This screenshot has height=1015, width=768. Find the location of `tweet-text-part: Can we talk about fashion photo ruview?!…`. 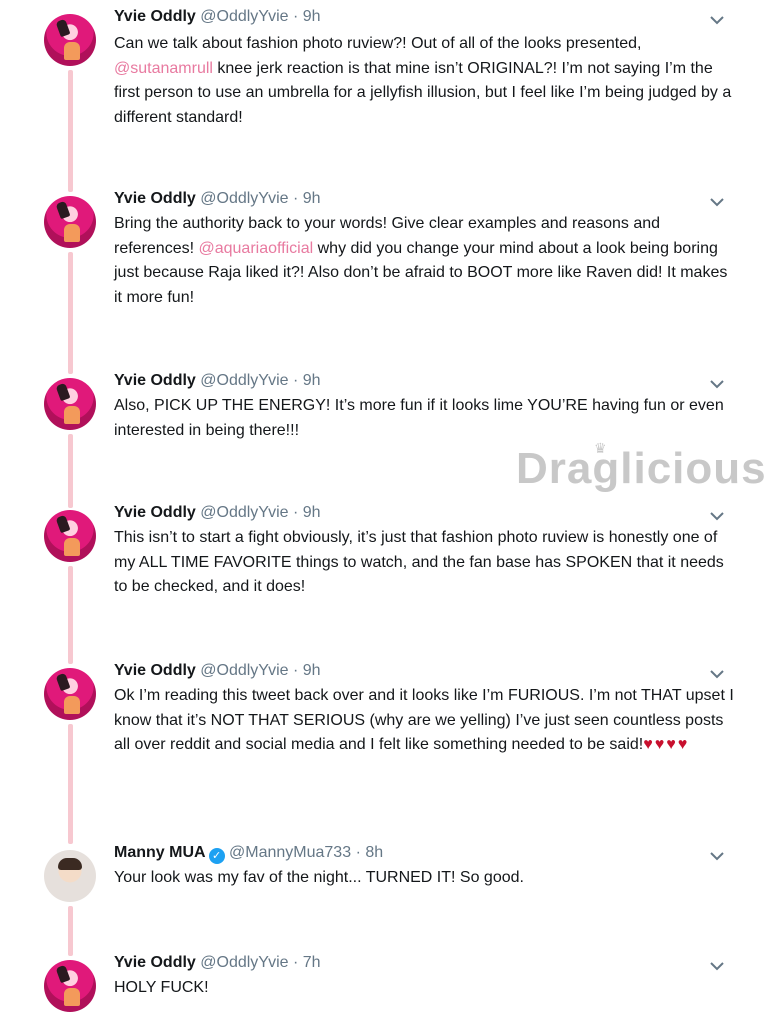

tweet-text-part: Can we talk about fashion photo ruview?!… is located at coordinates (378, 43).